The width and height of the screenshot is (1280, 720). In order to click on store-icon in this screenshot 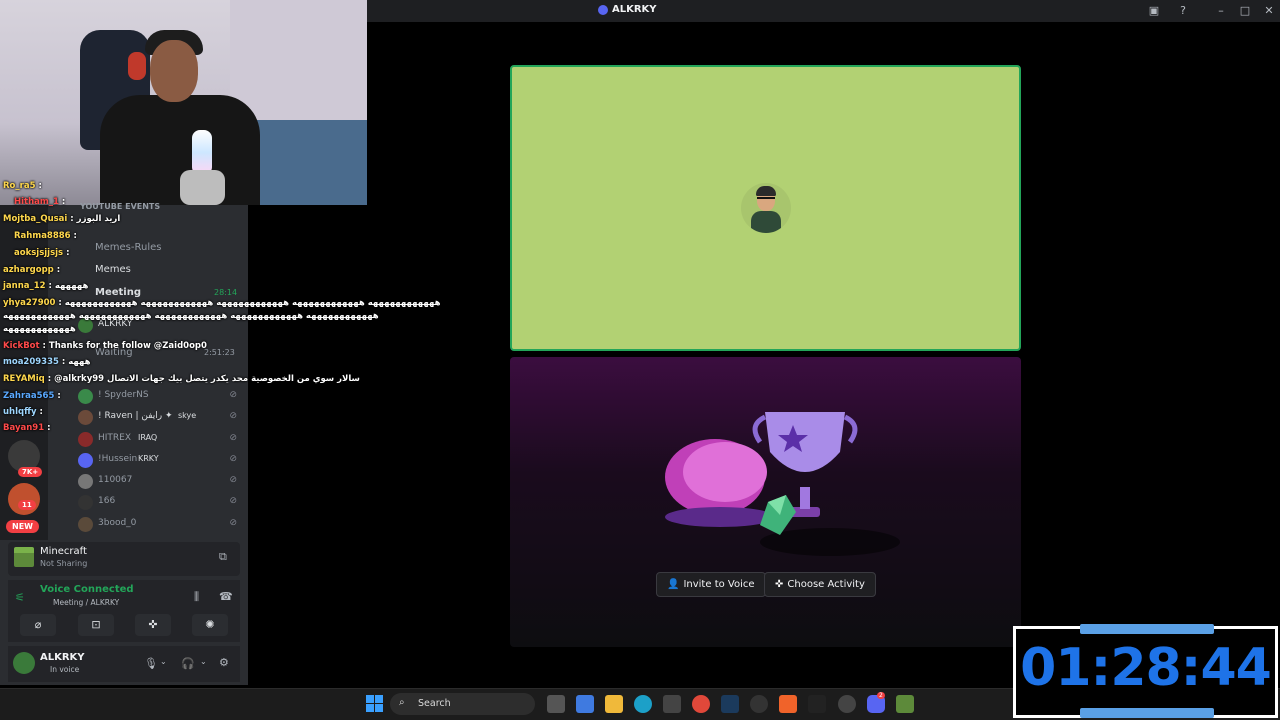, I will do `click(672, 704)`.